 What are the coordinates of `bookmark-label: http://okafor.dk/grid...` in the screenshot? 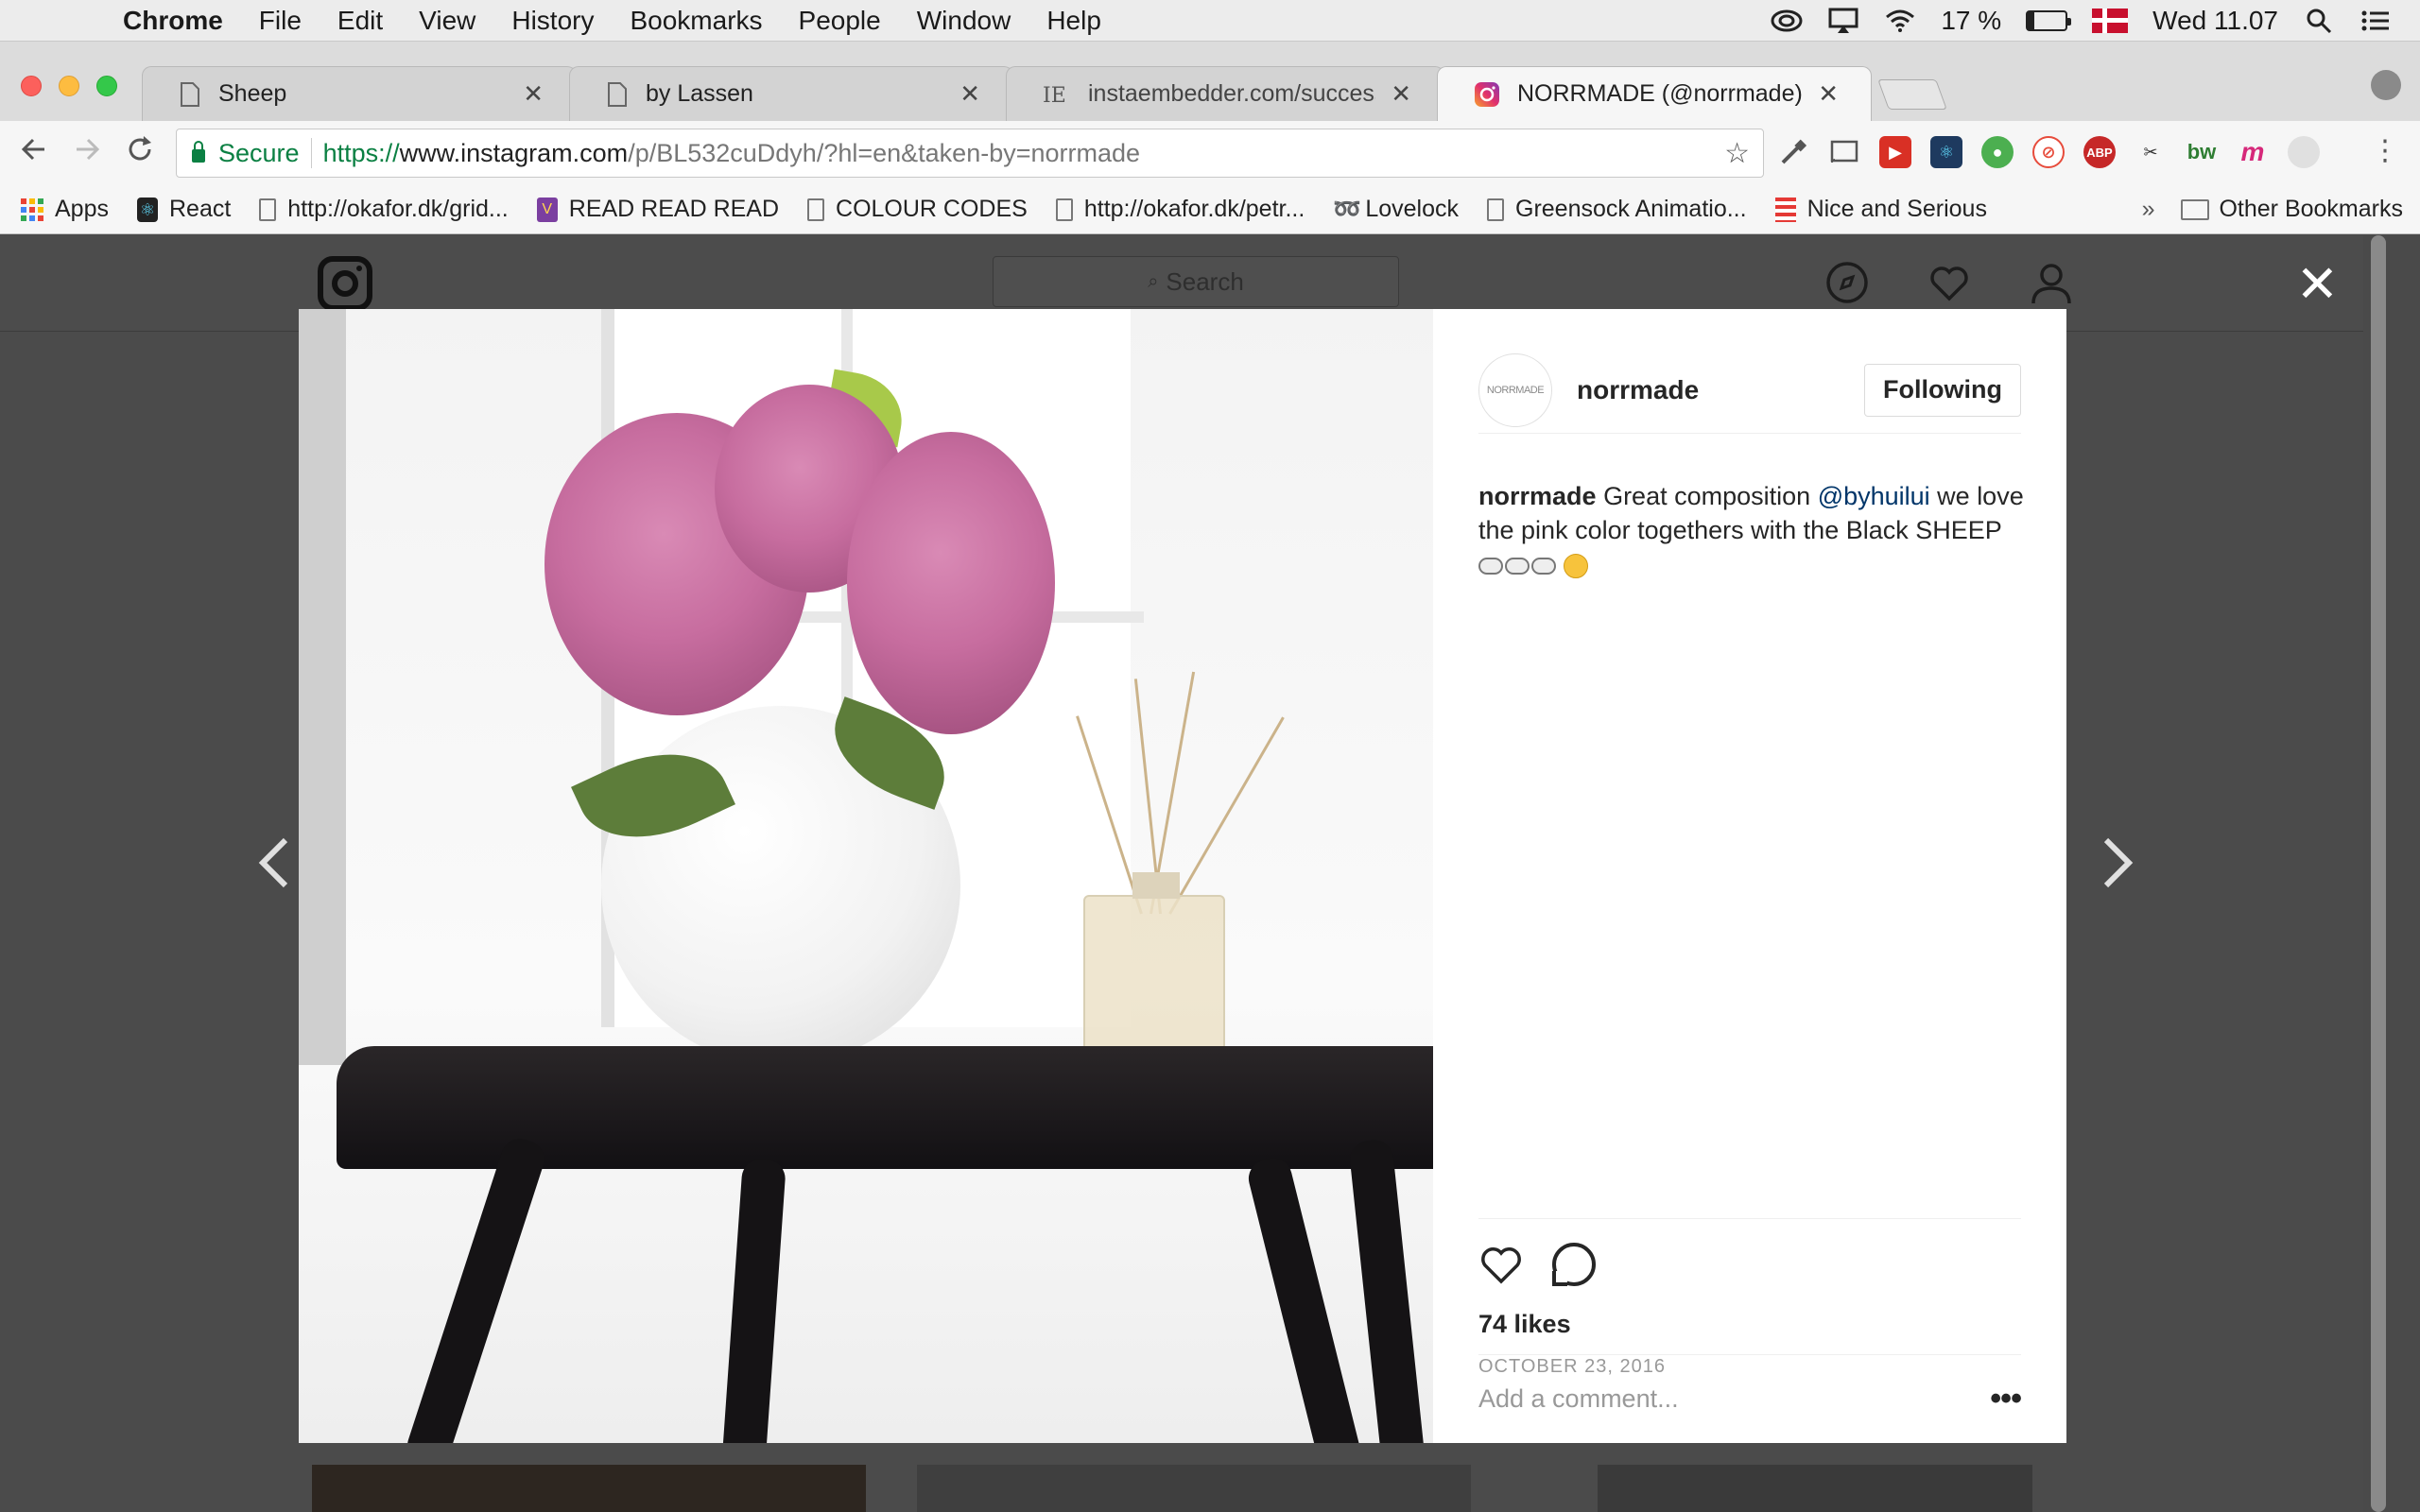 It's located at (398, 209).